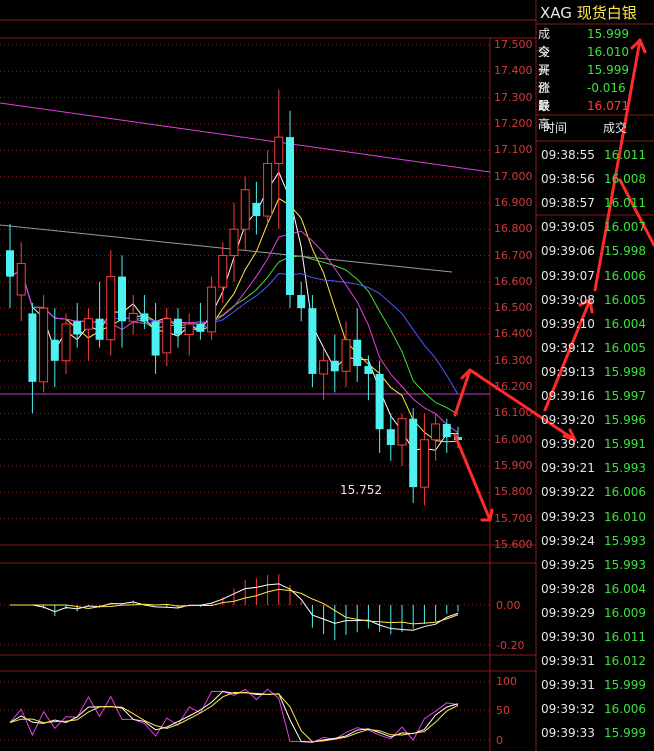 The image size is (654, 751). Describe the element at coordinates (625, 323) in the screenshot. I see `tick-price: 16.004` at that location.